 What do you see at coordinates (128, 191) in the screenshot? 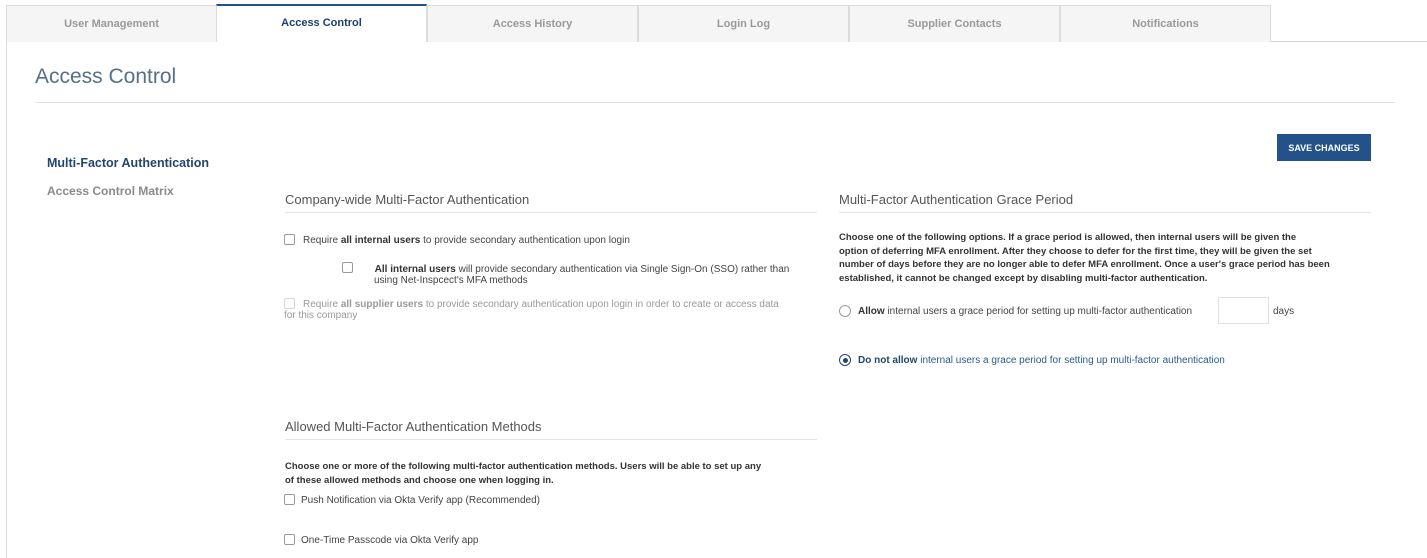
I see `sidebar-item-access-control-matrix: Access Control Matrix` at bounding box center [128, 191].